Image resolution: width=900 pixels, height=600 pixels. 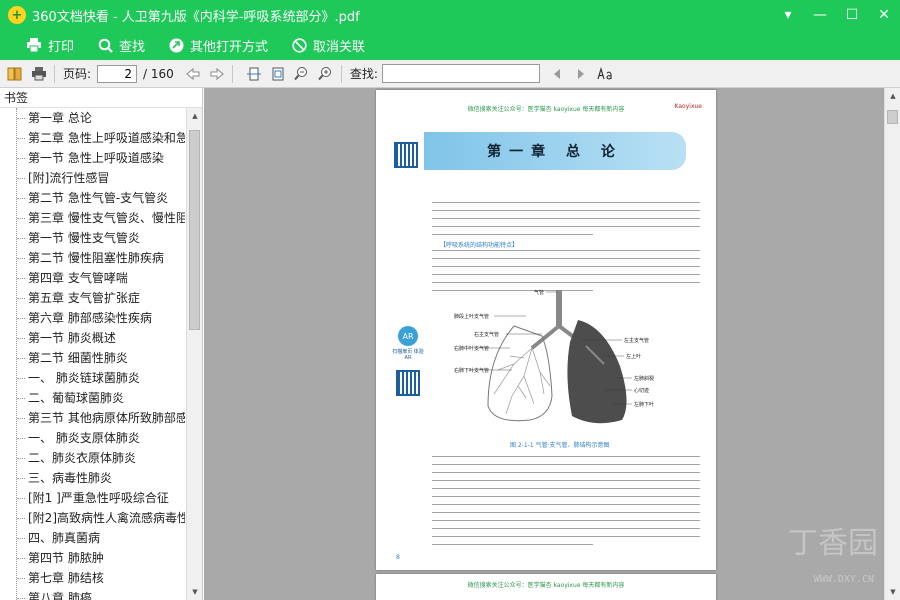 What do you see at coordinates (92, 158) in the screenshot?
I see `bookmark-item: 第一节 急性上呼吸道感染` at bounding box center [92, 158].